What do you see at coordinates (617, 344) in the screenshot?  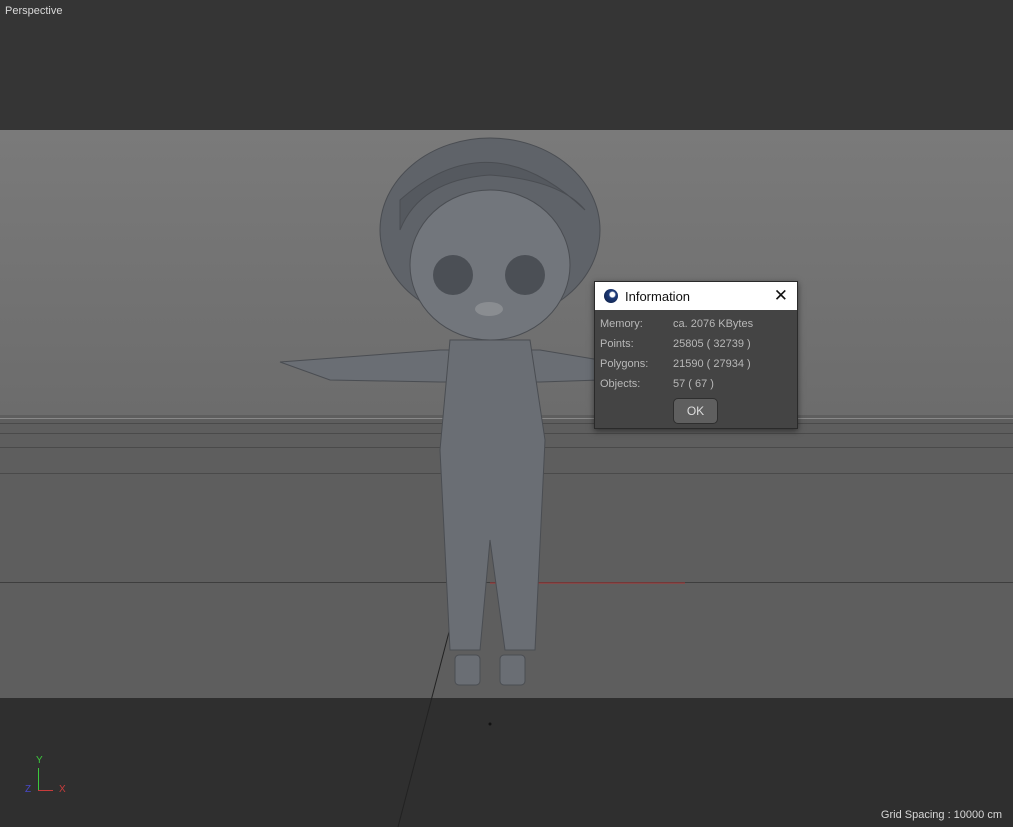 I see `info-label: Points:` at bounding box center [617, 344].